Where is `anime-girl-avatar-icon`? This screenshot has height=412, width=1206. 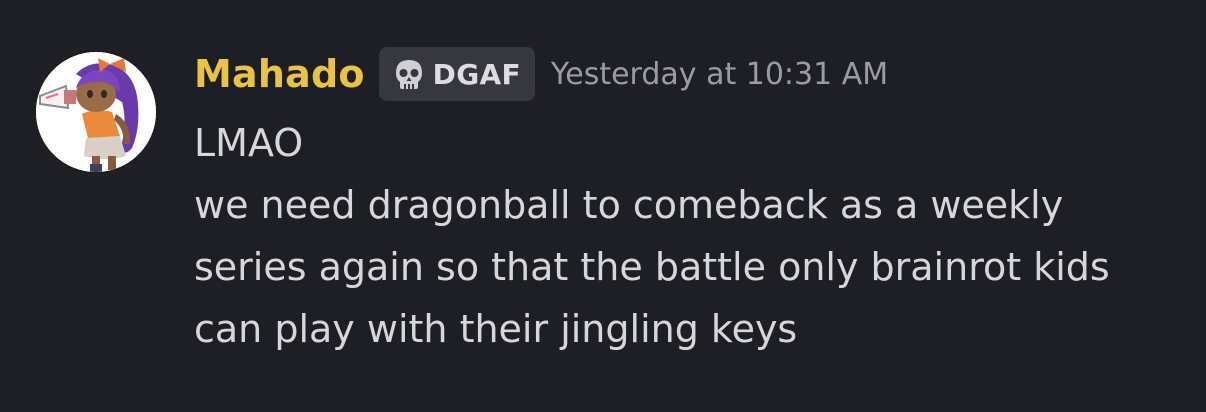
anime-girl-avatar-icon is located at coordinates (96, 112).